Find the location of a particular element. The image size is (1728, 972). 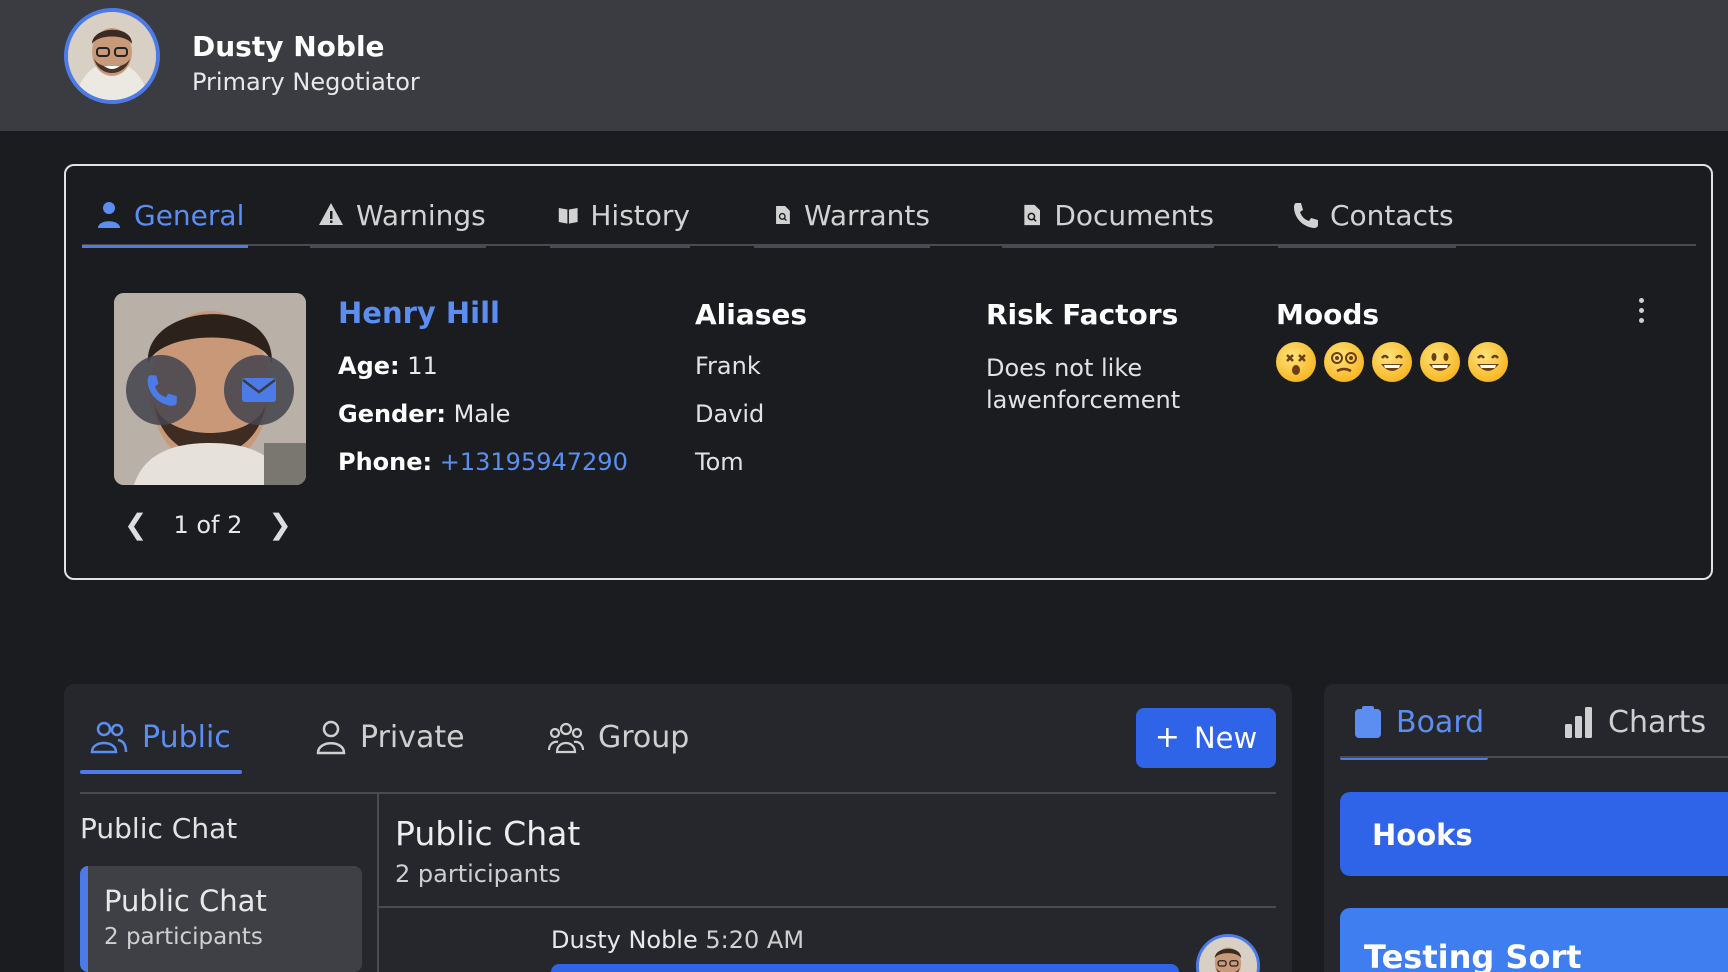

tab-charts: Charts is located at coordinates (1635, 722).